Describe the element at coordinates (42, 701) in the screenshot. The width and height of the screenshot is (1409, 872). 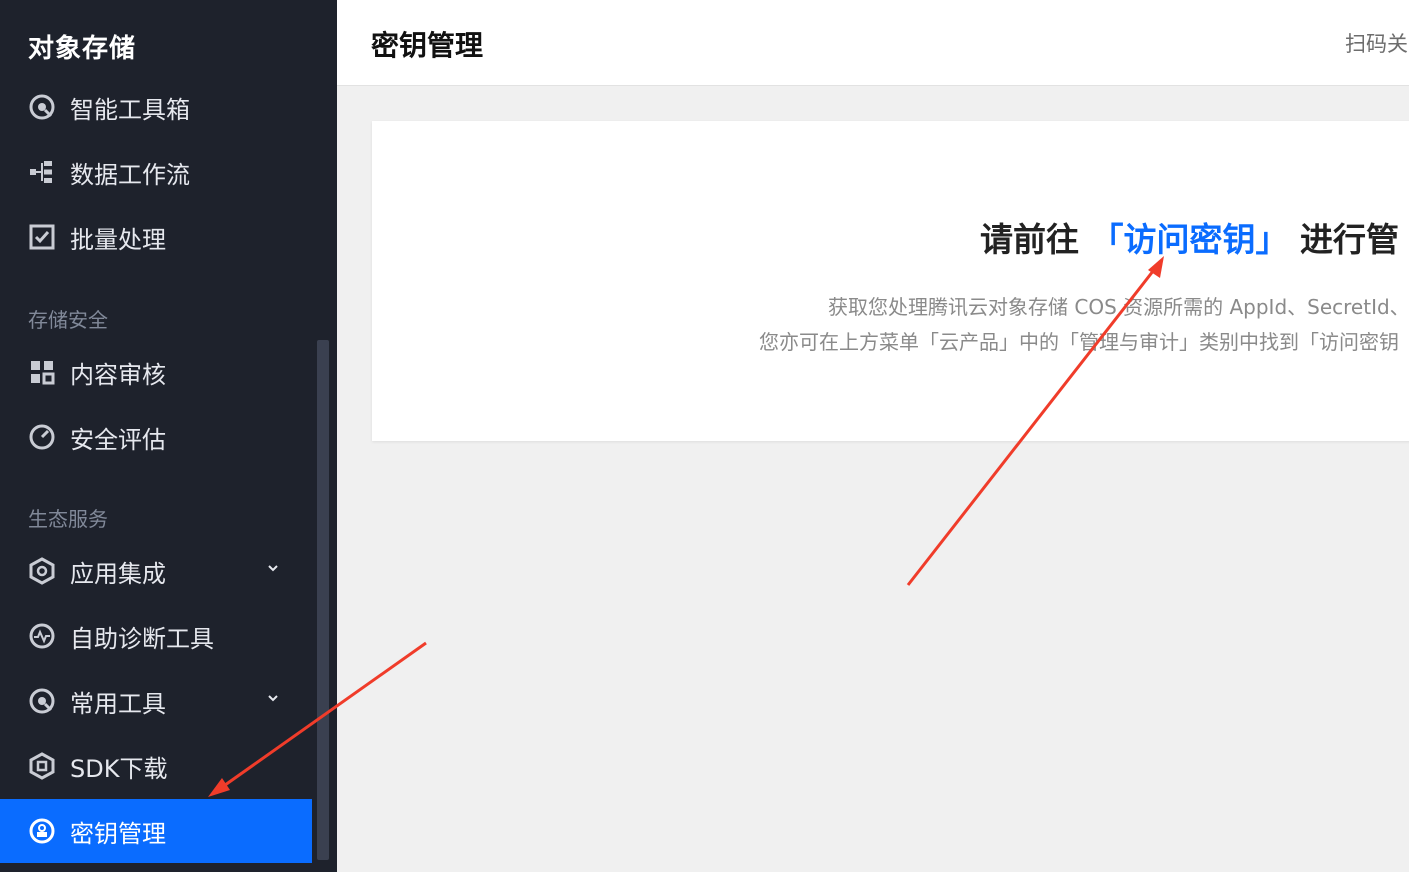
I see `tools-icon` at that location.